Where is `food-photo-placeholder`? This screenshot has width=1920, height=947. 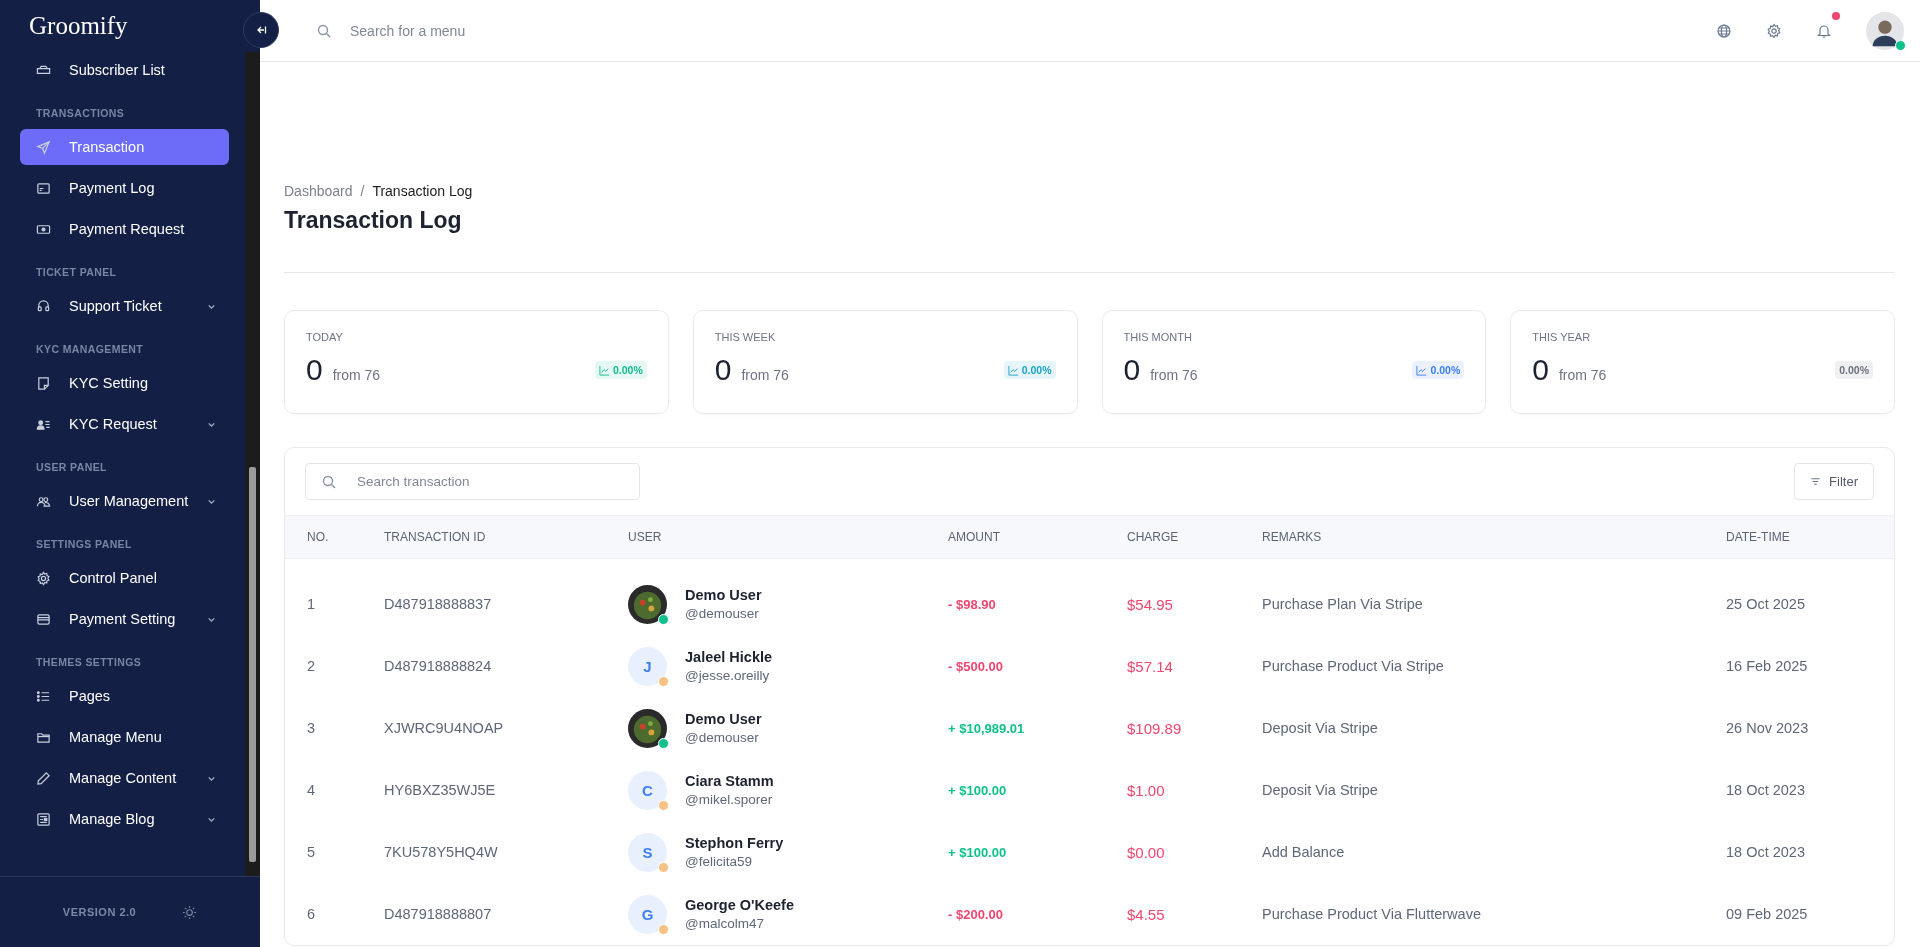 food-photo-placeholder is located at coordinates (647, 604).